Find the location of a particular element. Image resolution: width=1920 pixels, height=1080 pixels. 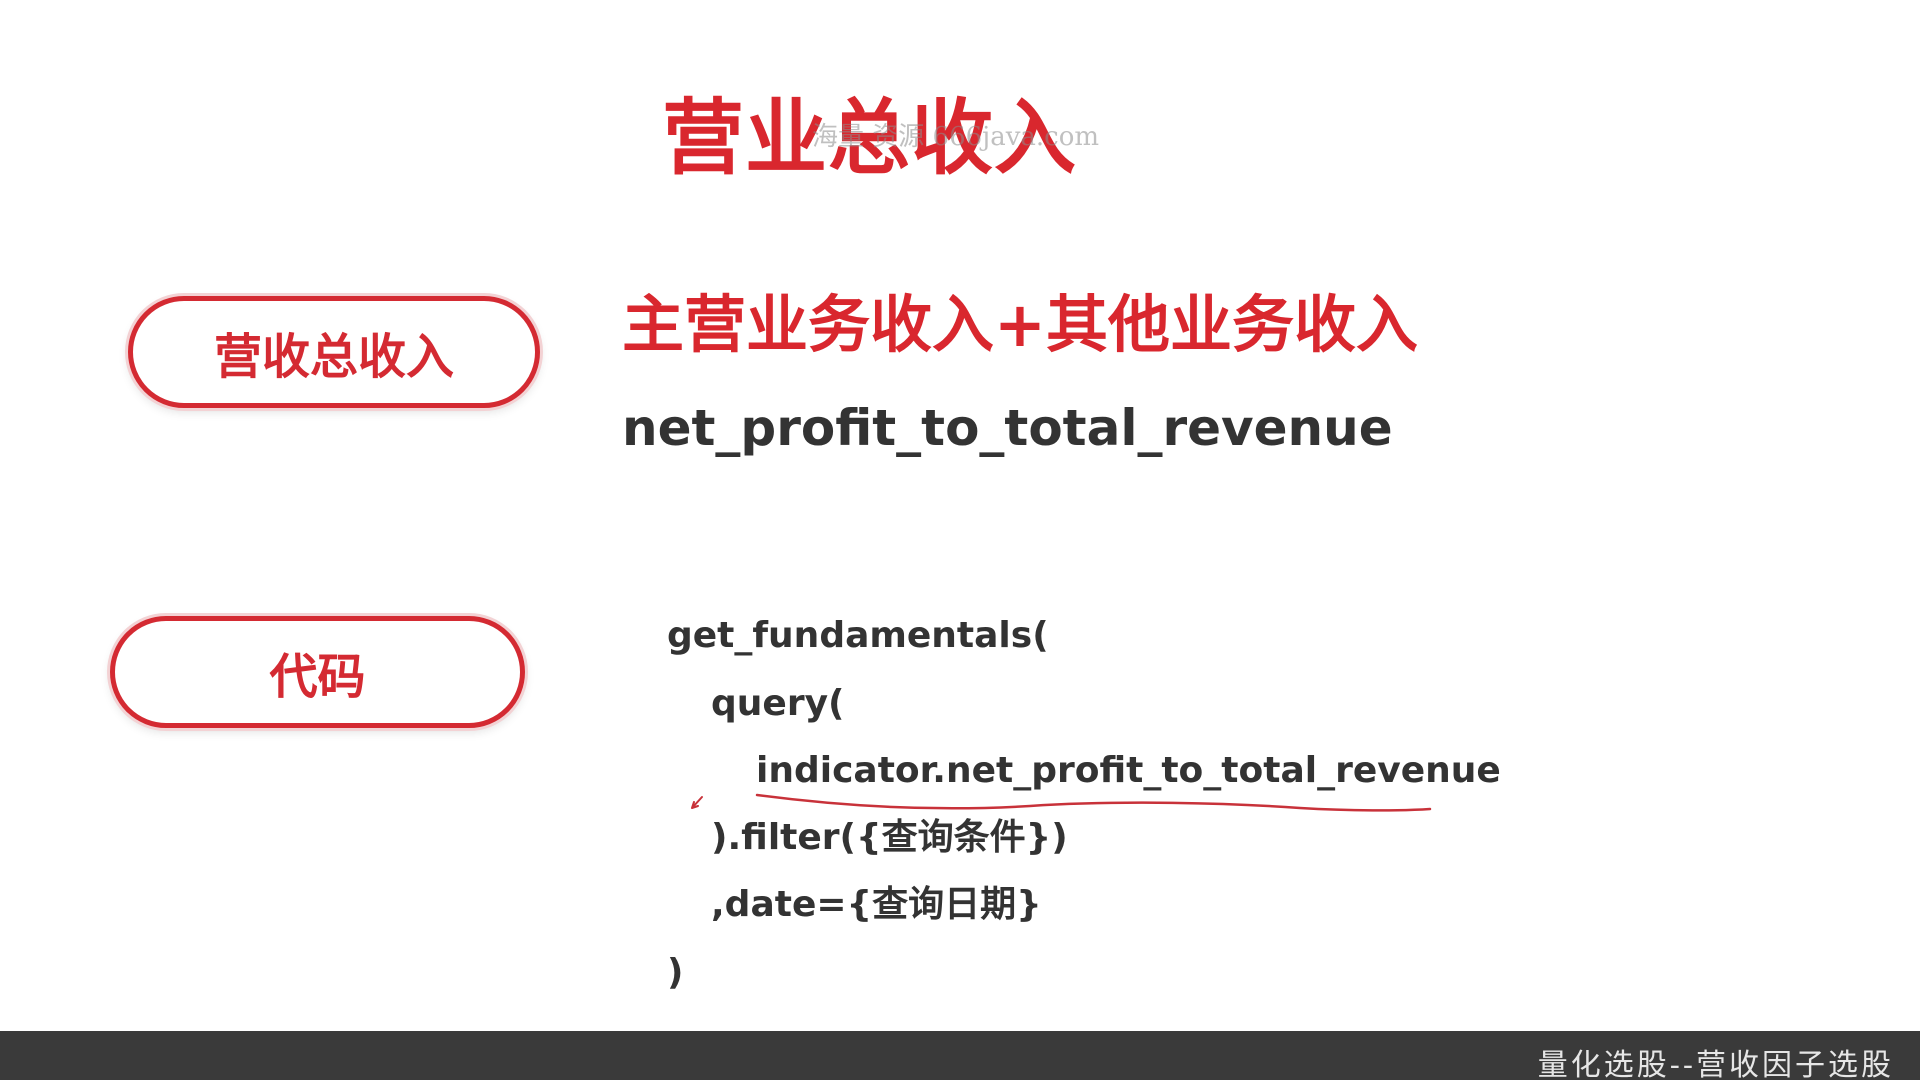

footer-caption: 量化选股--营收因子选股 is located at coordinates (1715, 1064).